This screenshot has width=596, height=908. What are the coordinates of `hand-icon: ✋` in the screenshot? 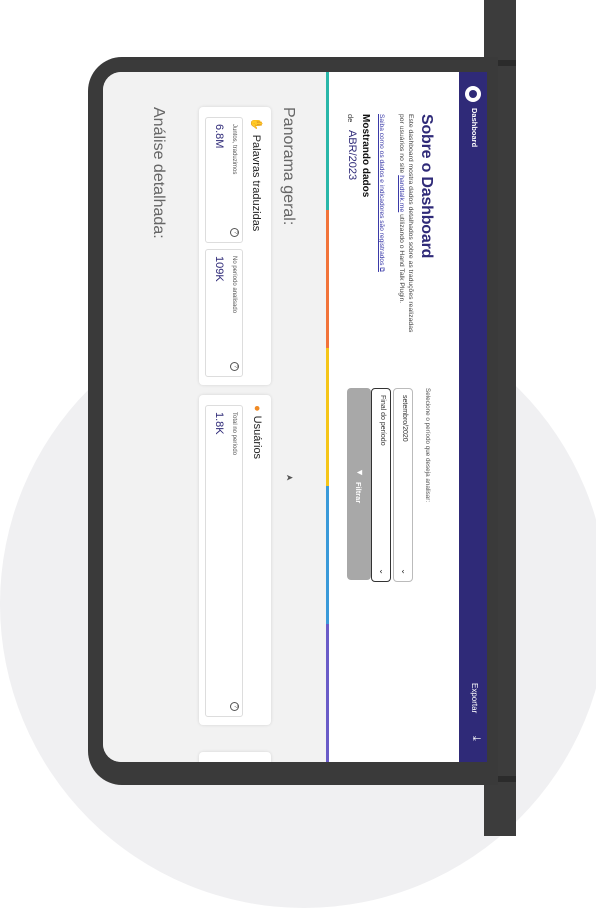 It's located at (256, 124).